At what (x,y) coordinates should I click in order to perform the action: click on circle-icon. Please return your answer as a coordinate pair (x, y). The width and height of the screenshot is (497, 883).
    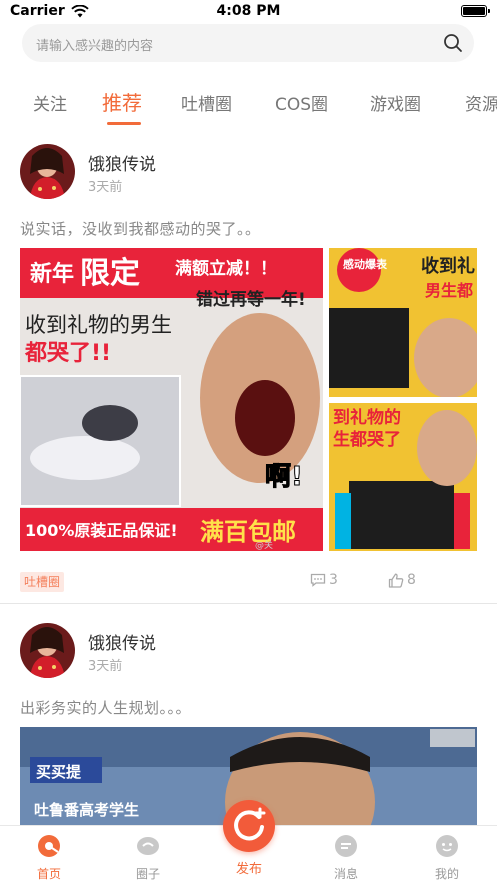
    Looking at the image, I should click on (148, 846).